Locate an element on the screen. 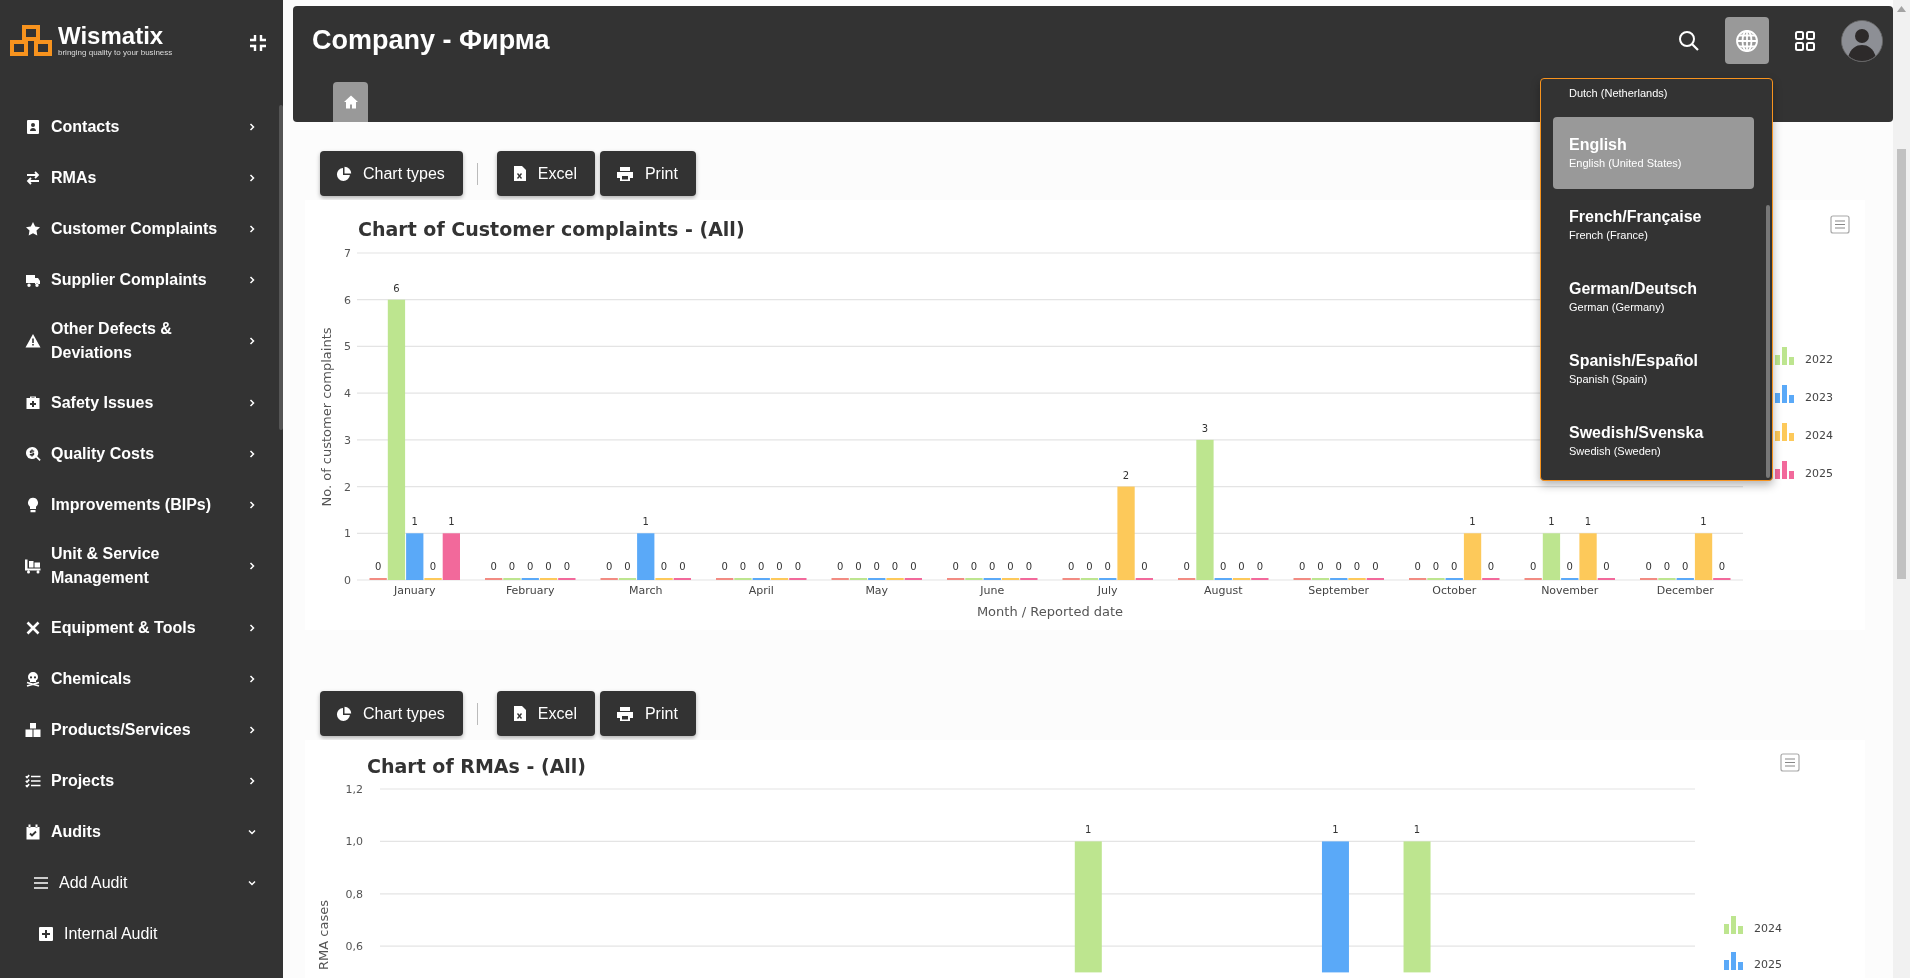 The width and height of the screenshot is (1910, 978). sidebar-item: Other Defects & Deviations is located at coordinates (141, 341).